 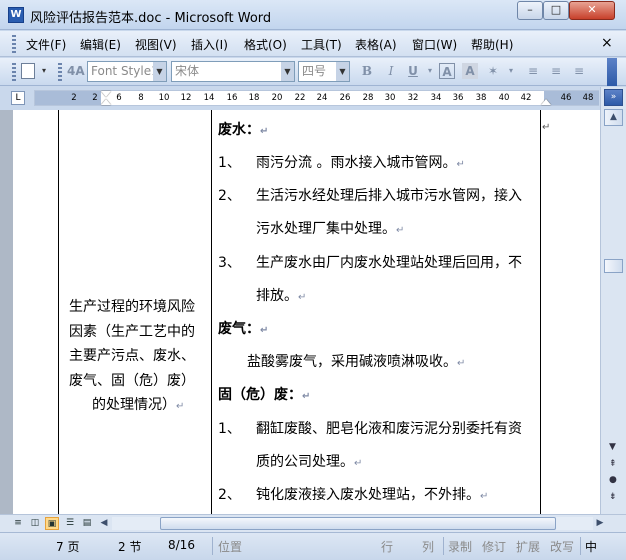 I want to click on scroll-down-arrow-icon: ▼, so click(x=612, y=447).